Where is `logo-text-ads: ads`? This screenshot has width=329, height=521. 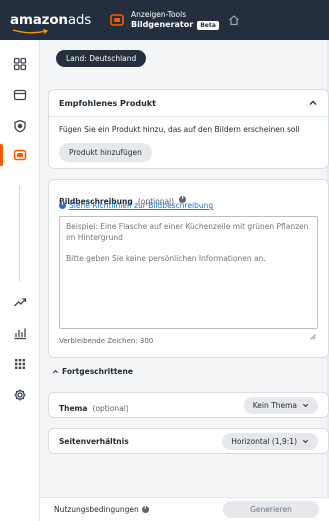
logo-text-ads: ads is located at coordinates (79, 20).